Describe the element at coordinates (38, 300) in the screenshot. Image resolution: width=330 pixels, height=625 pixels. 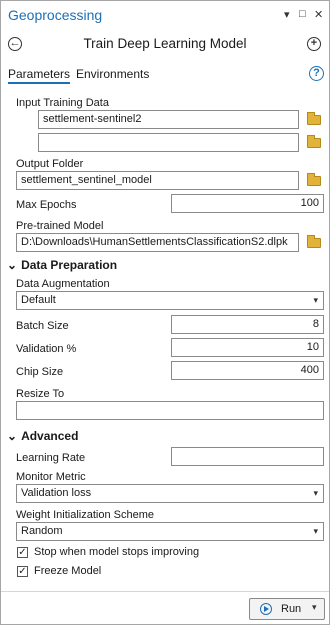
I see `data-augmentation-value: Default` at that location.